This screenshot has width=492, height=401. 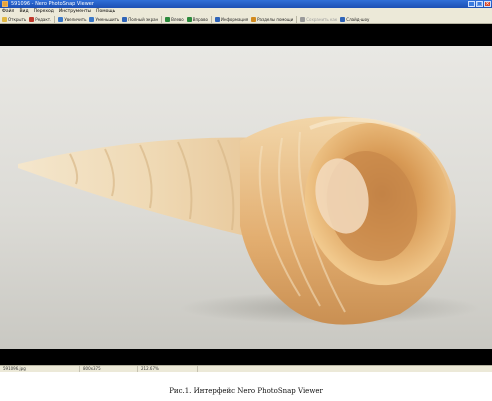 I want to click on zoom-out-icon, so click(x=92, y=19).